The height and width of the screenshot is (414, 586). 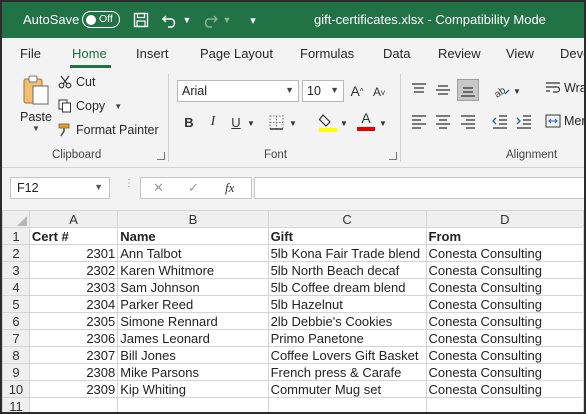 I want to click on cell-gift: Primo Panetone, so click(x=347, y=338).